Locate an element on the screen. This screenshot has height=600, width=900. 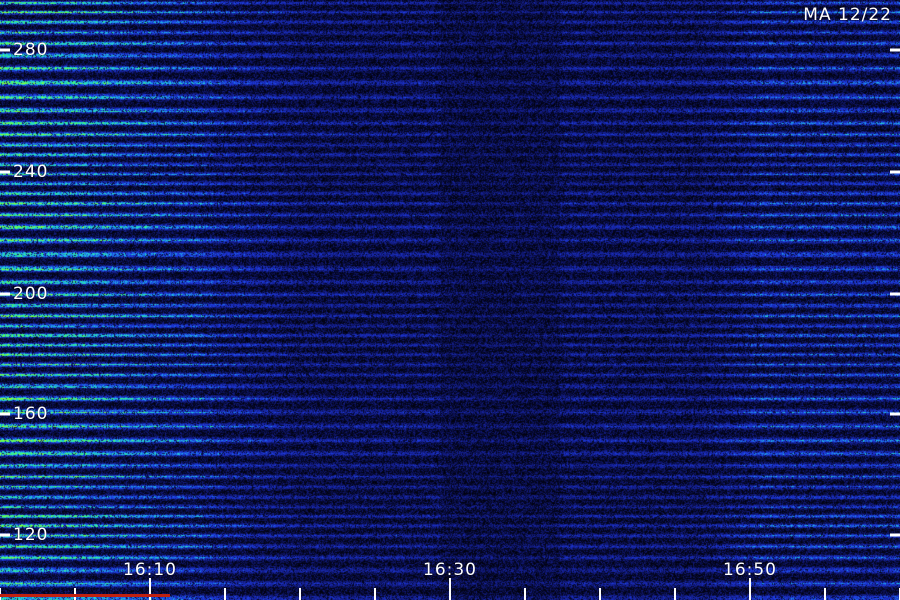
x-tick-label: 16:30 is located at coordinates (450, 570).